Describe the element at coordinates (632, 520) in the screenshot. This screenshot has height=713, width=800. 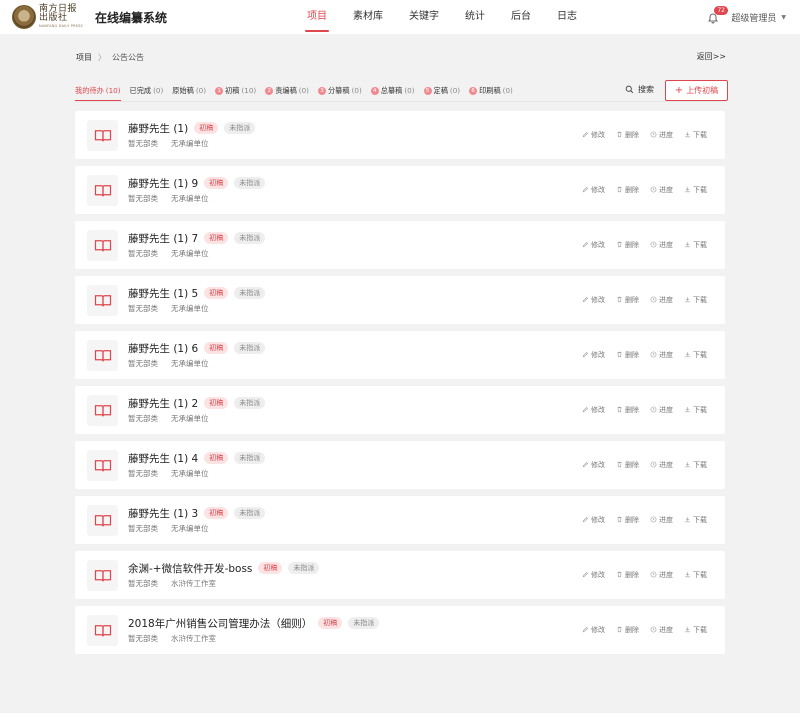
I see `delete-label: 删除` at that location.